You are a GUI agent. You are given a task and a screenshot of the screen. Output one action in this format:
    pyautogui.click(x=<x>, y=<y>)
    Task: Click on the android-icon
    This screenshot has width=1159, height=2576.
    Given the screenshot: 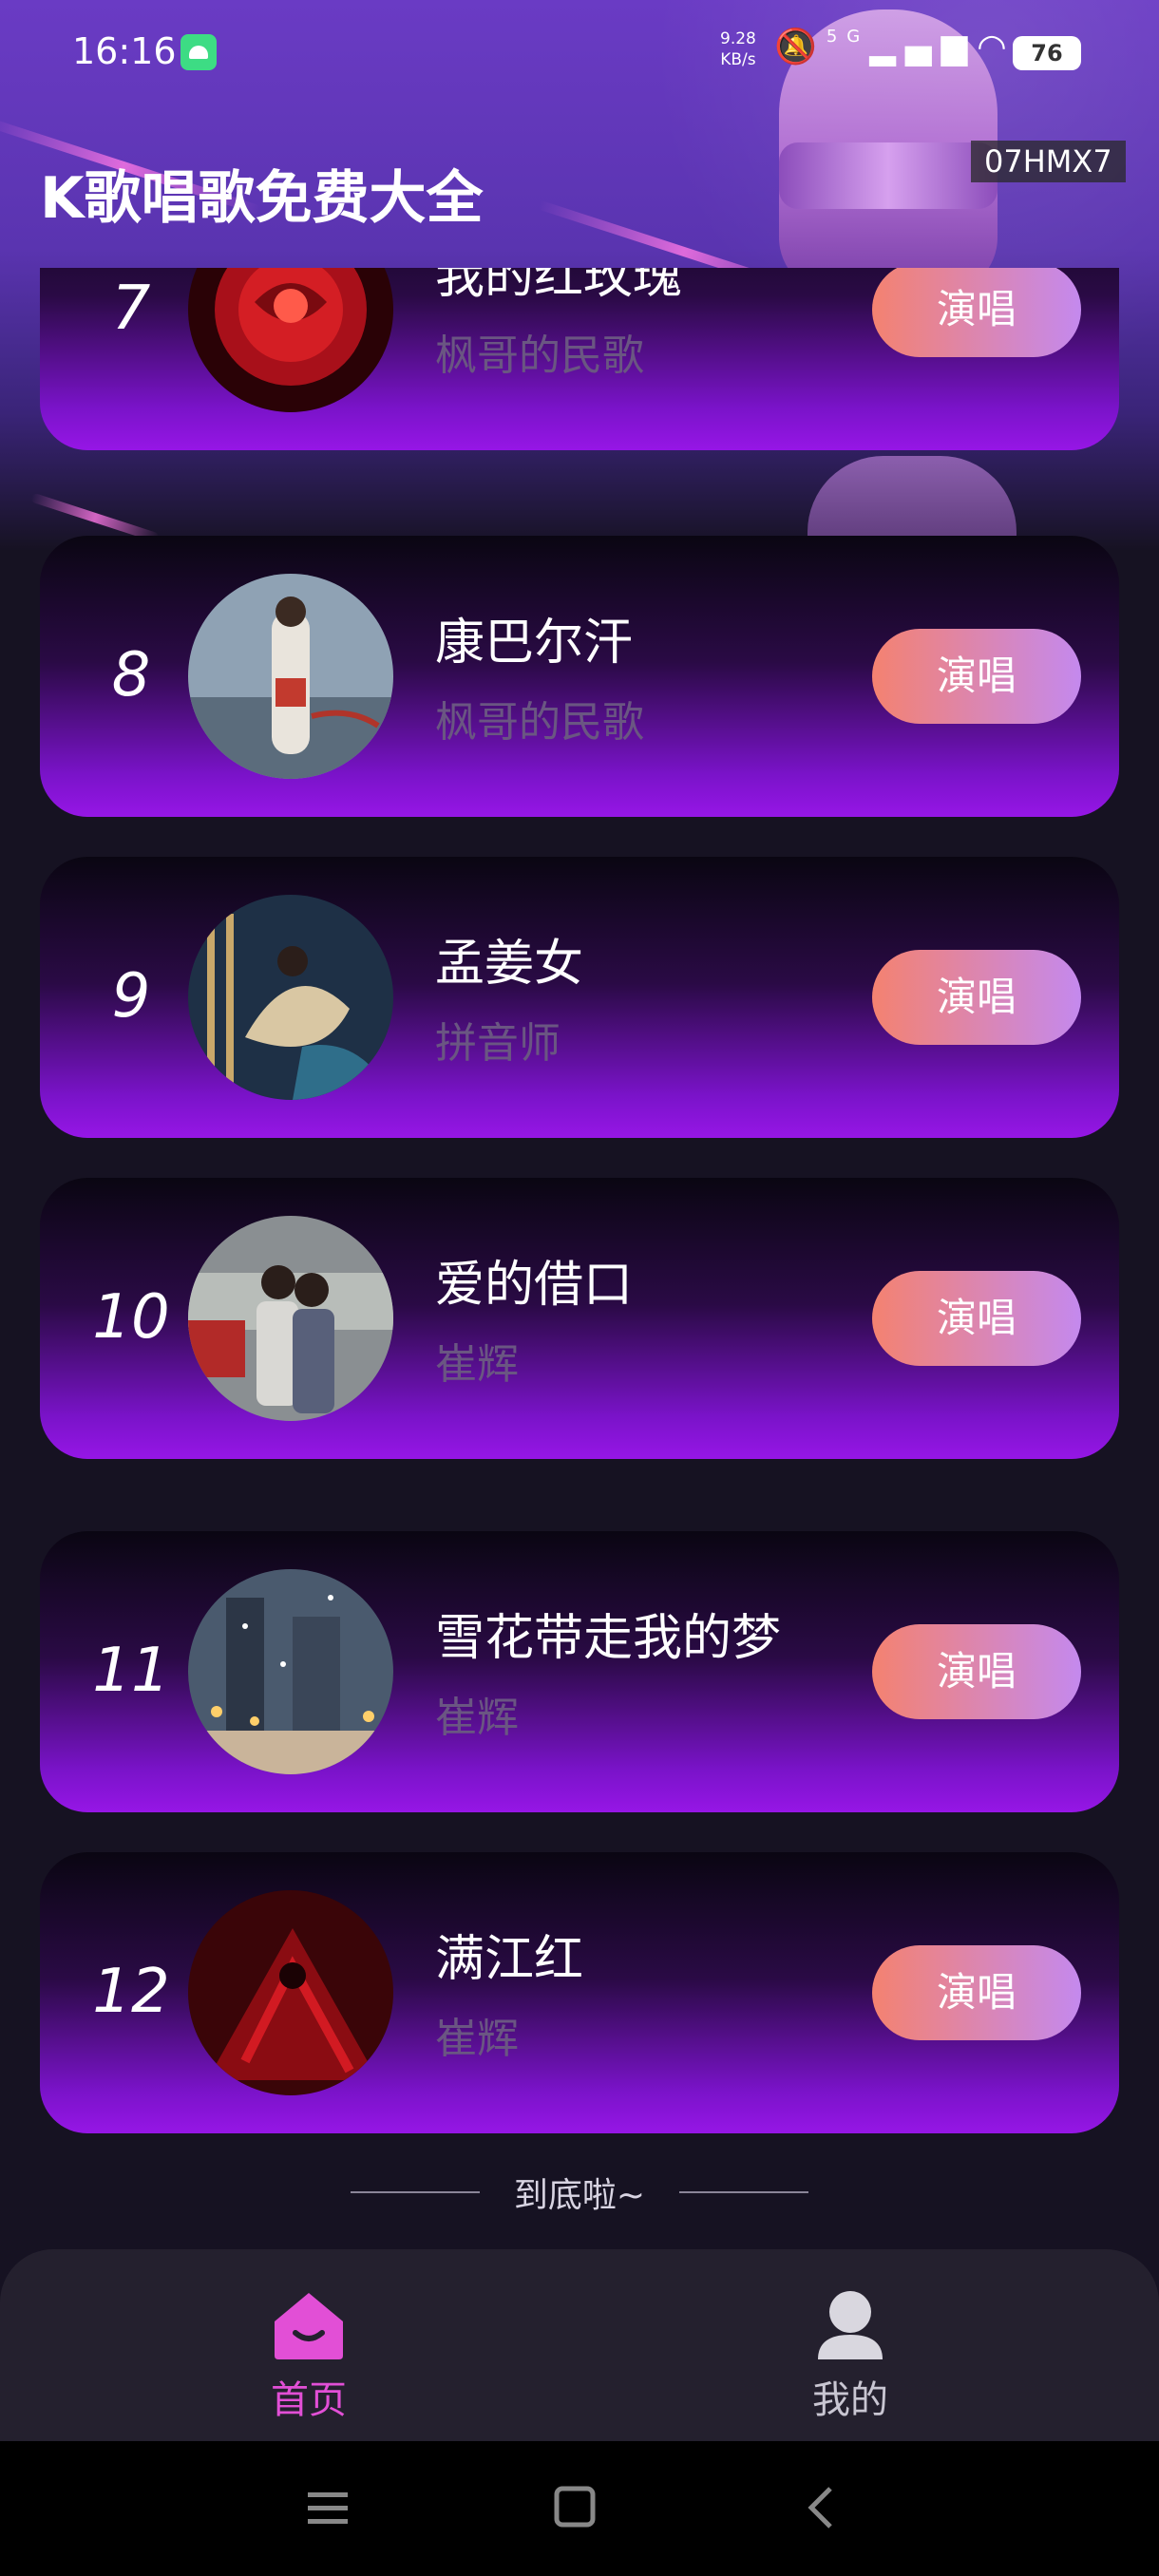 What is the action you would take?
    pyautogui.click(x=198, y=52)
    